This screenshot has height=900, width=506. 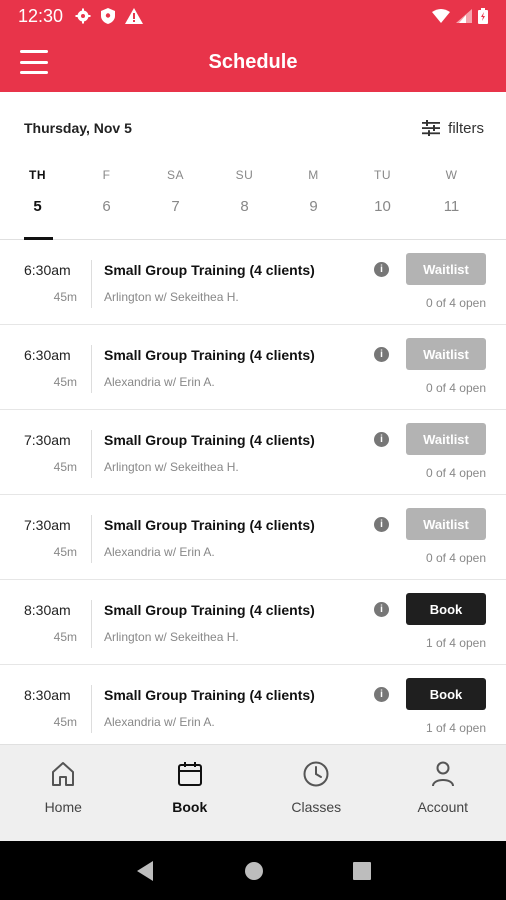 I want to click on hamburger-menu-icon, so click(x=34, y=62).